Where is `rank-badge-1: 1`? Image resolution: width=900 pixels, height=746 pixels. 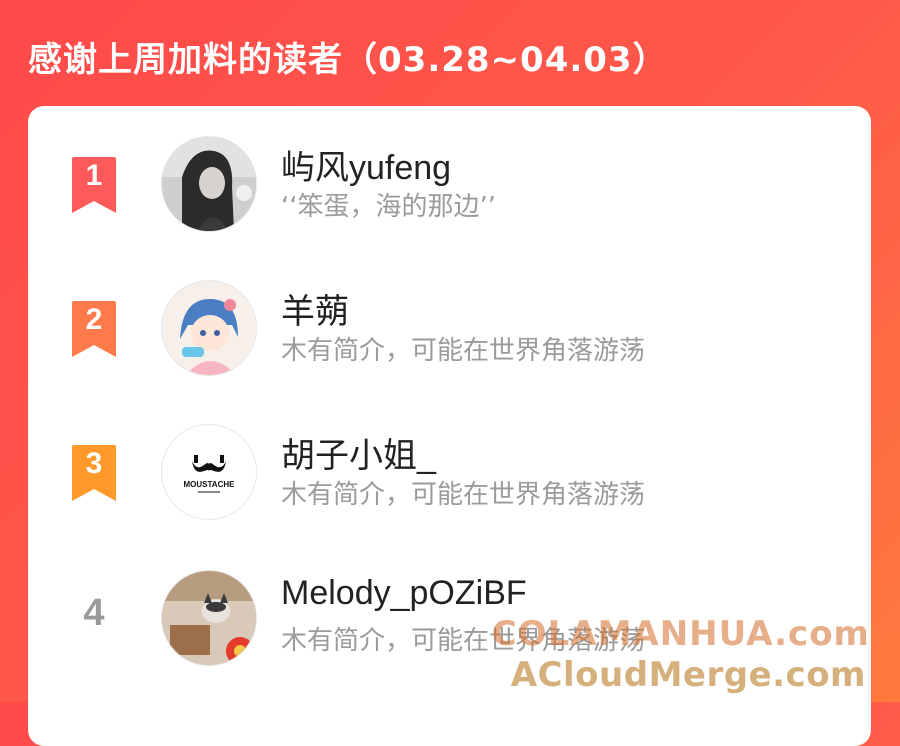
rank-badge-1: 1 is located at coordinates (94, 186).